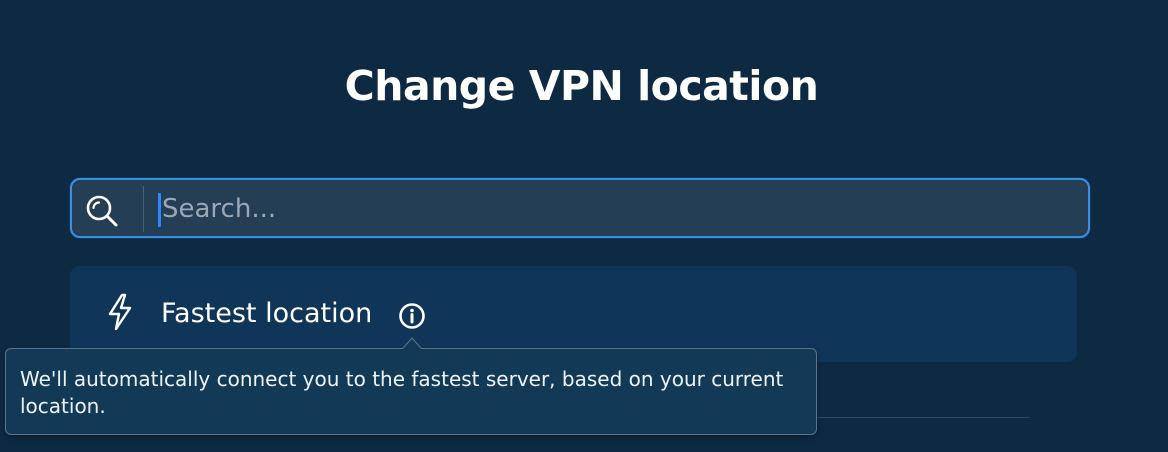  I want to click on lightning-bolt-icon, so click(120, 312).